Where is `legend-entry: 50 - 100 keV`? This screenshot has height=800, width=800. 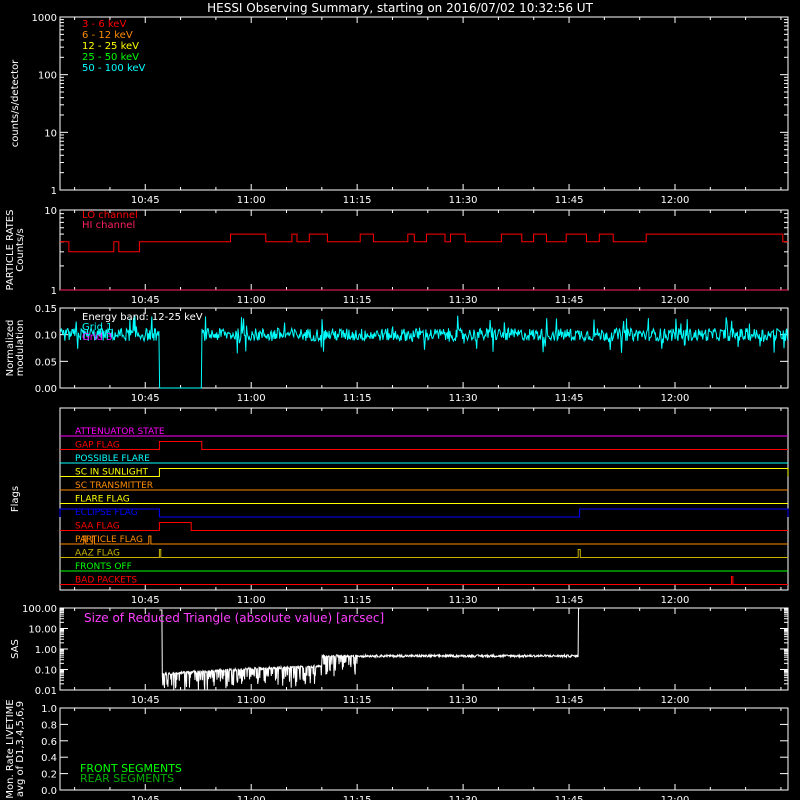
legend-entry: 50 - 100 keV is located at coordinates (114, 68).